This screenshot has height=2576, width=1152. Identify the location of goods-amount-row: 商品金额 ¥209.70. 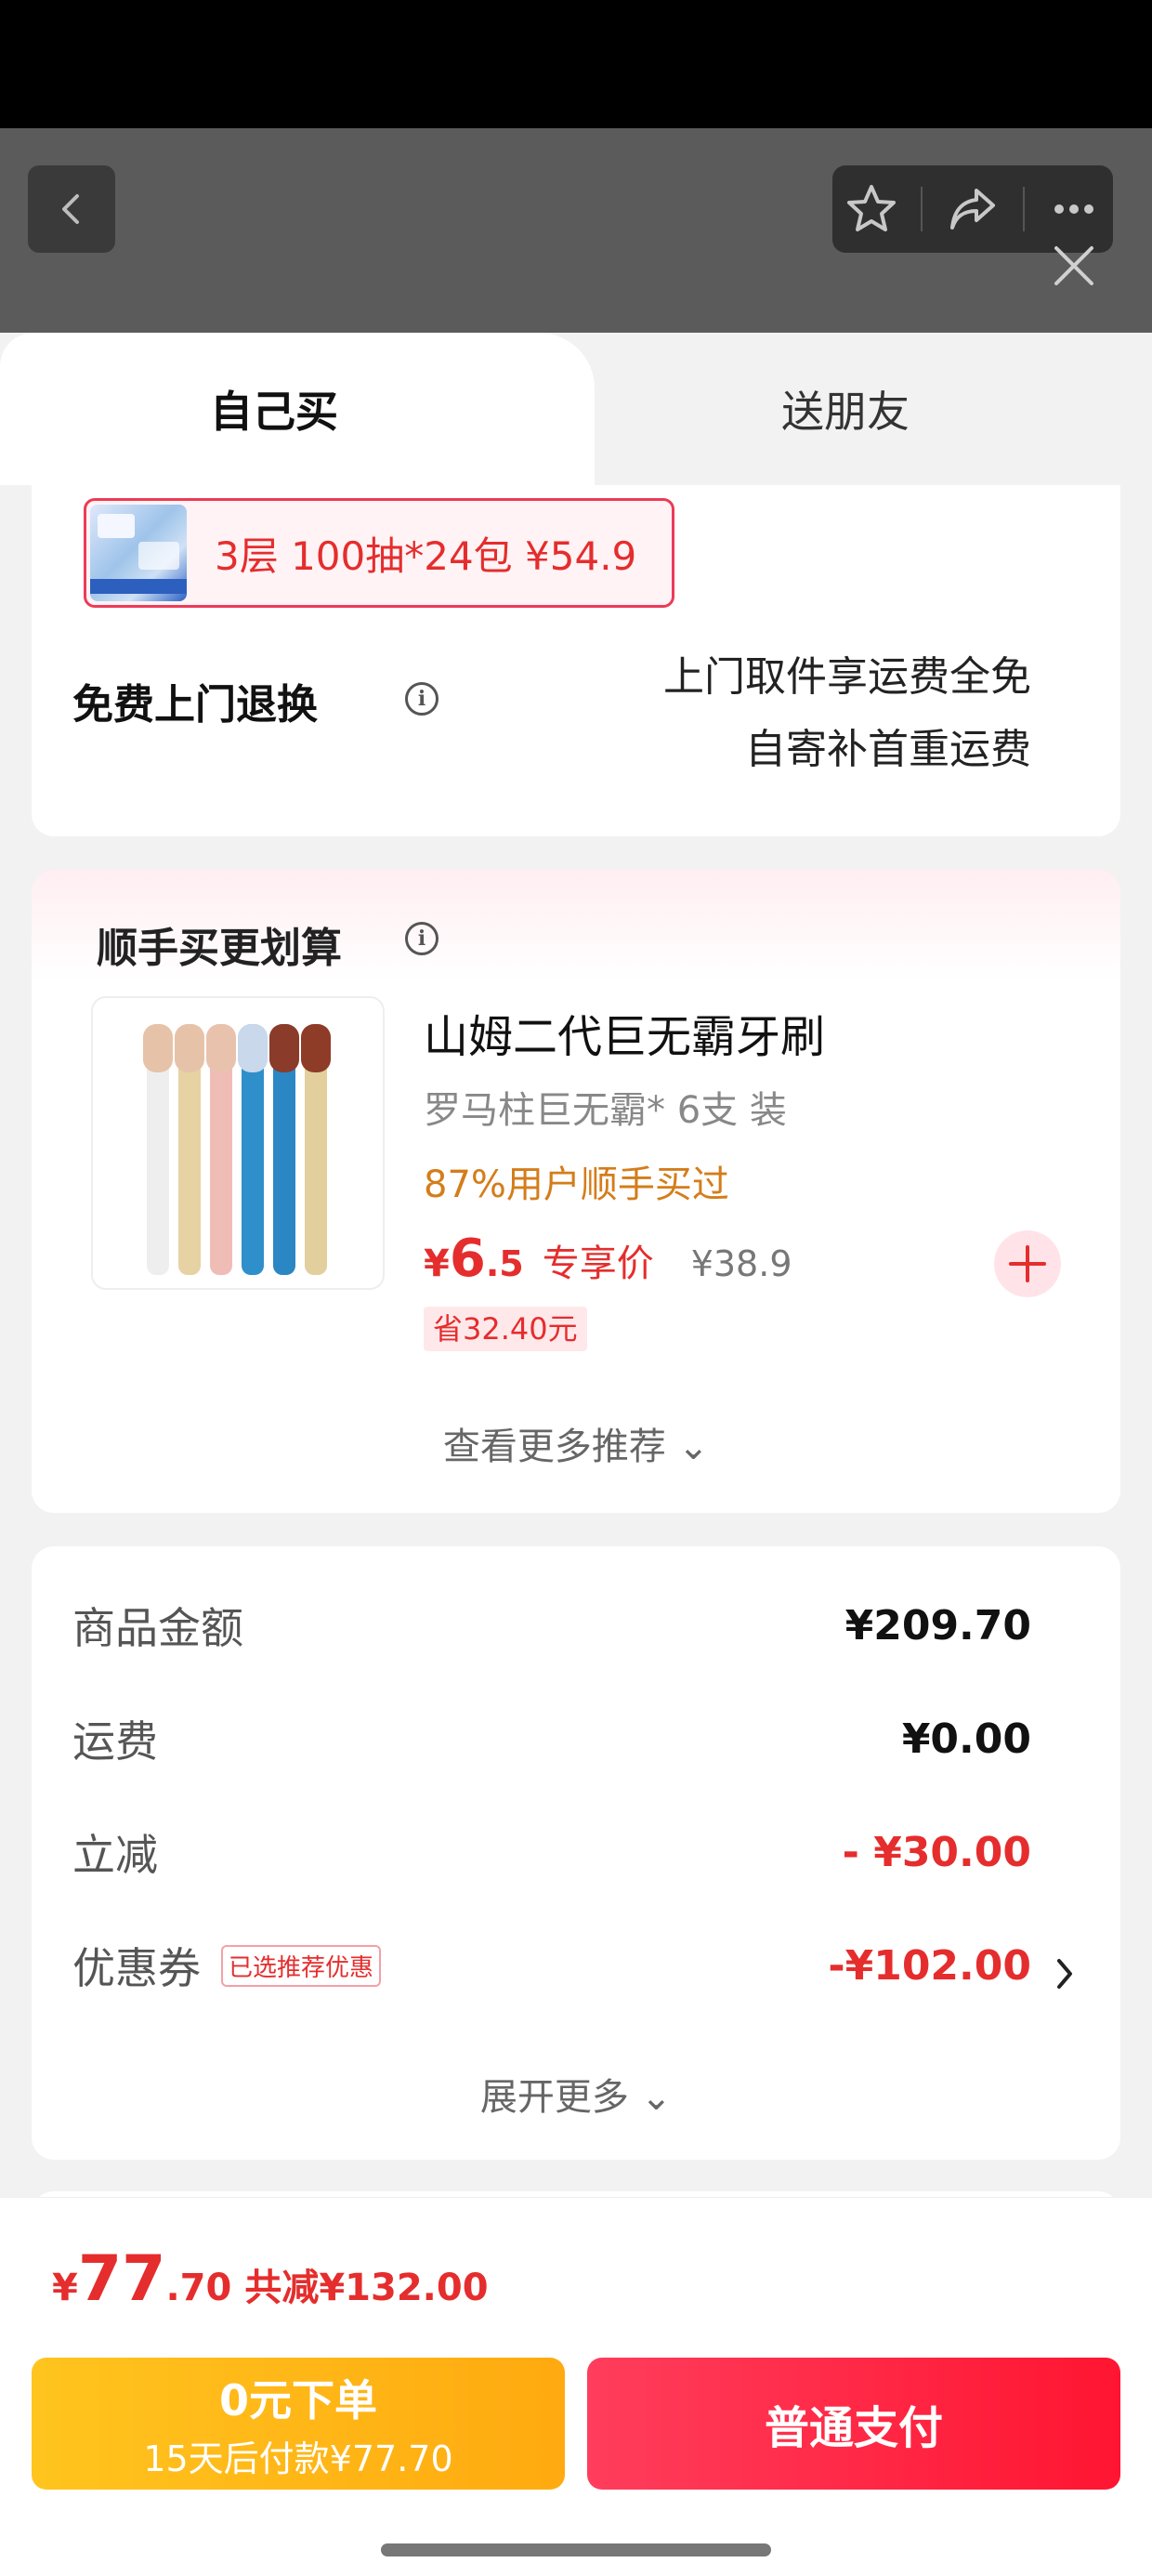
(551, 1625).